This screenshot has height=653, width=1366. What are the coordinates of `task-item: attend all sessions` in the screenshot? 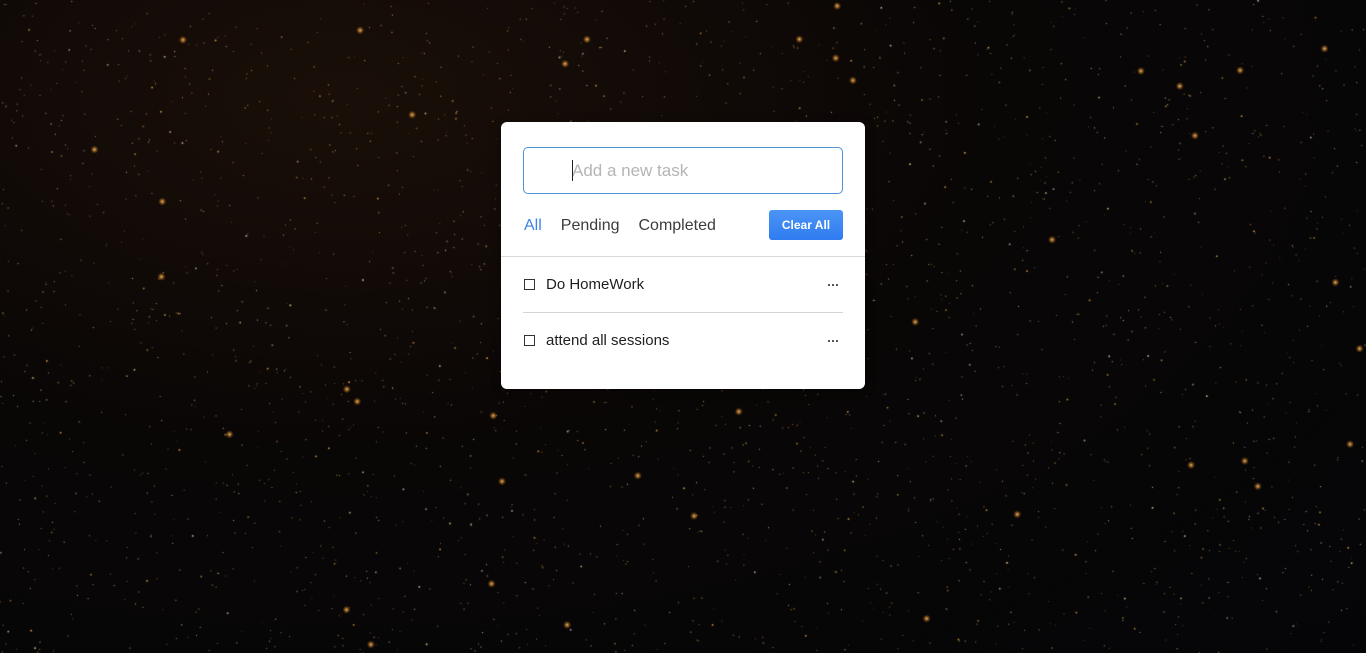 It's located at (683, 340).